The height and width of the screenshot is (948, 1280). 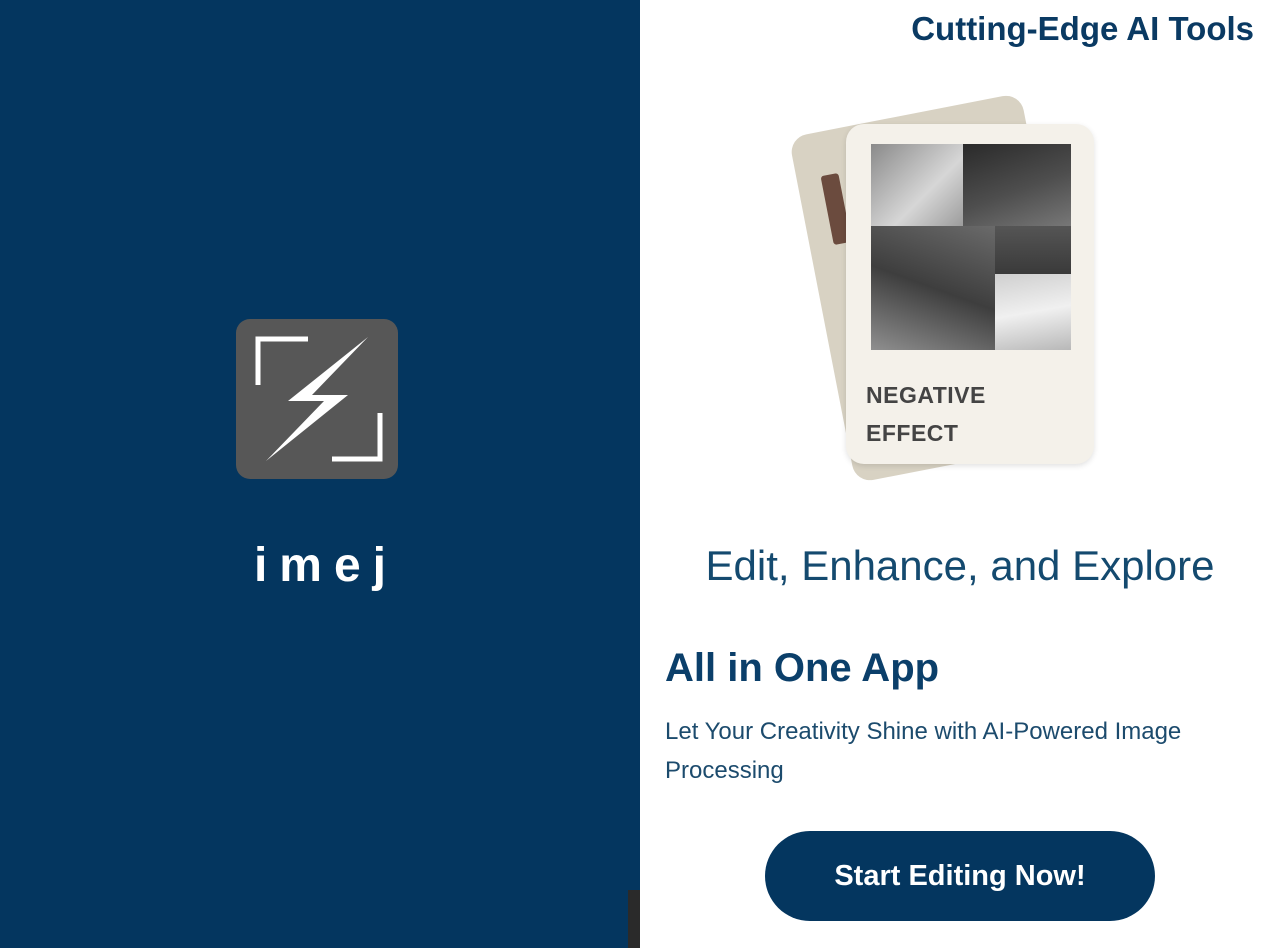 I want to click on bolt-in-frame-icon, so click(x=319, y=399).